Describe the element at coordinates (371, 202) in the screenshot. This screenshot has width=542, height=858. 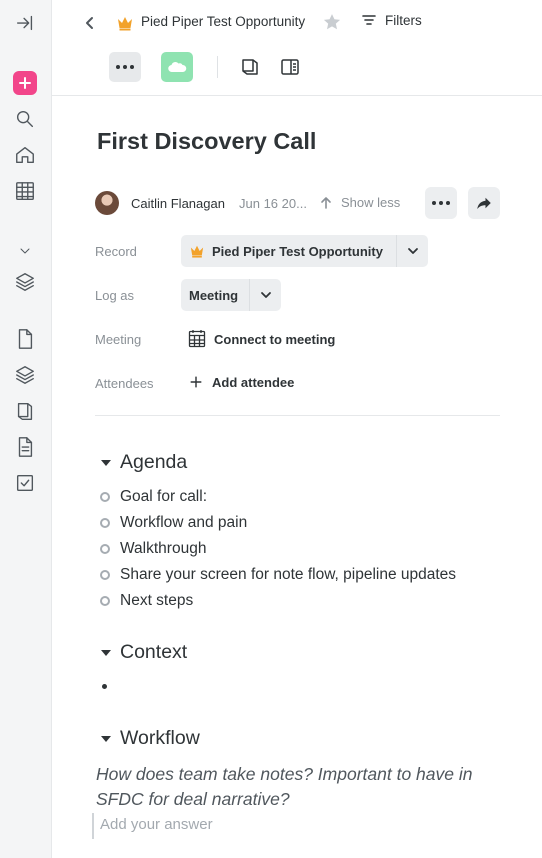
I see `show-less-label: Show less` at that location.